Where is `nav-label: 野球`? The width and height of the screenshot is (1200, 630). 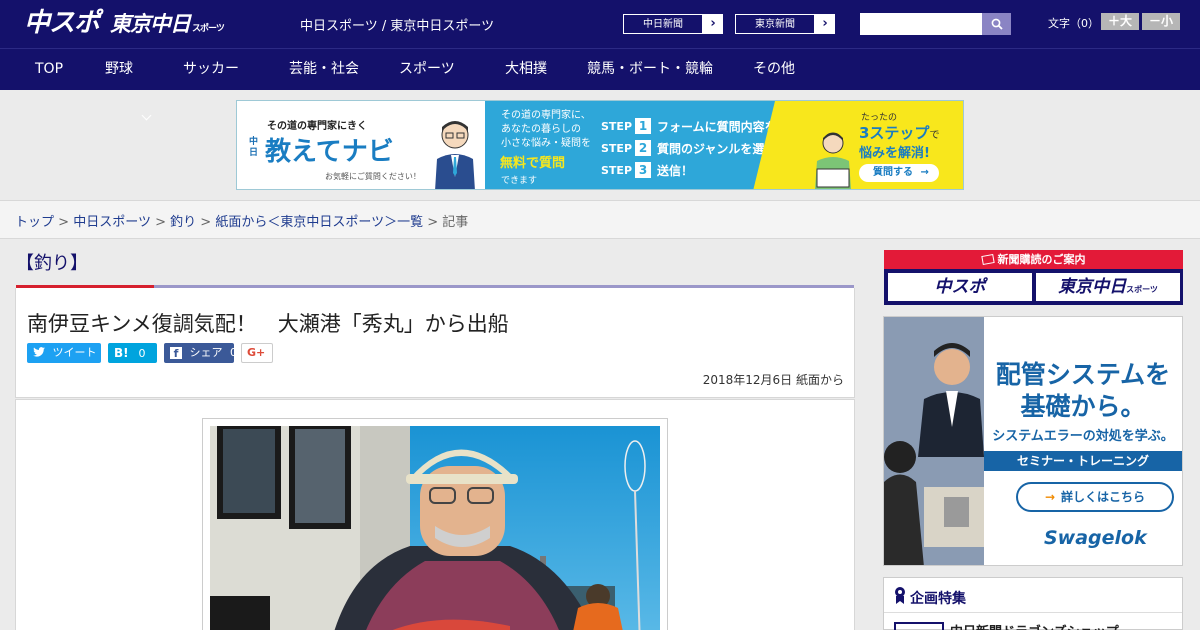
nav-label: 野球 is located at coordinates (119, 69).